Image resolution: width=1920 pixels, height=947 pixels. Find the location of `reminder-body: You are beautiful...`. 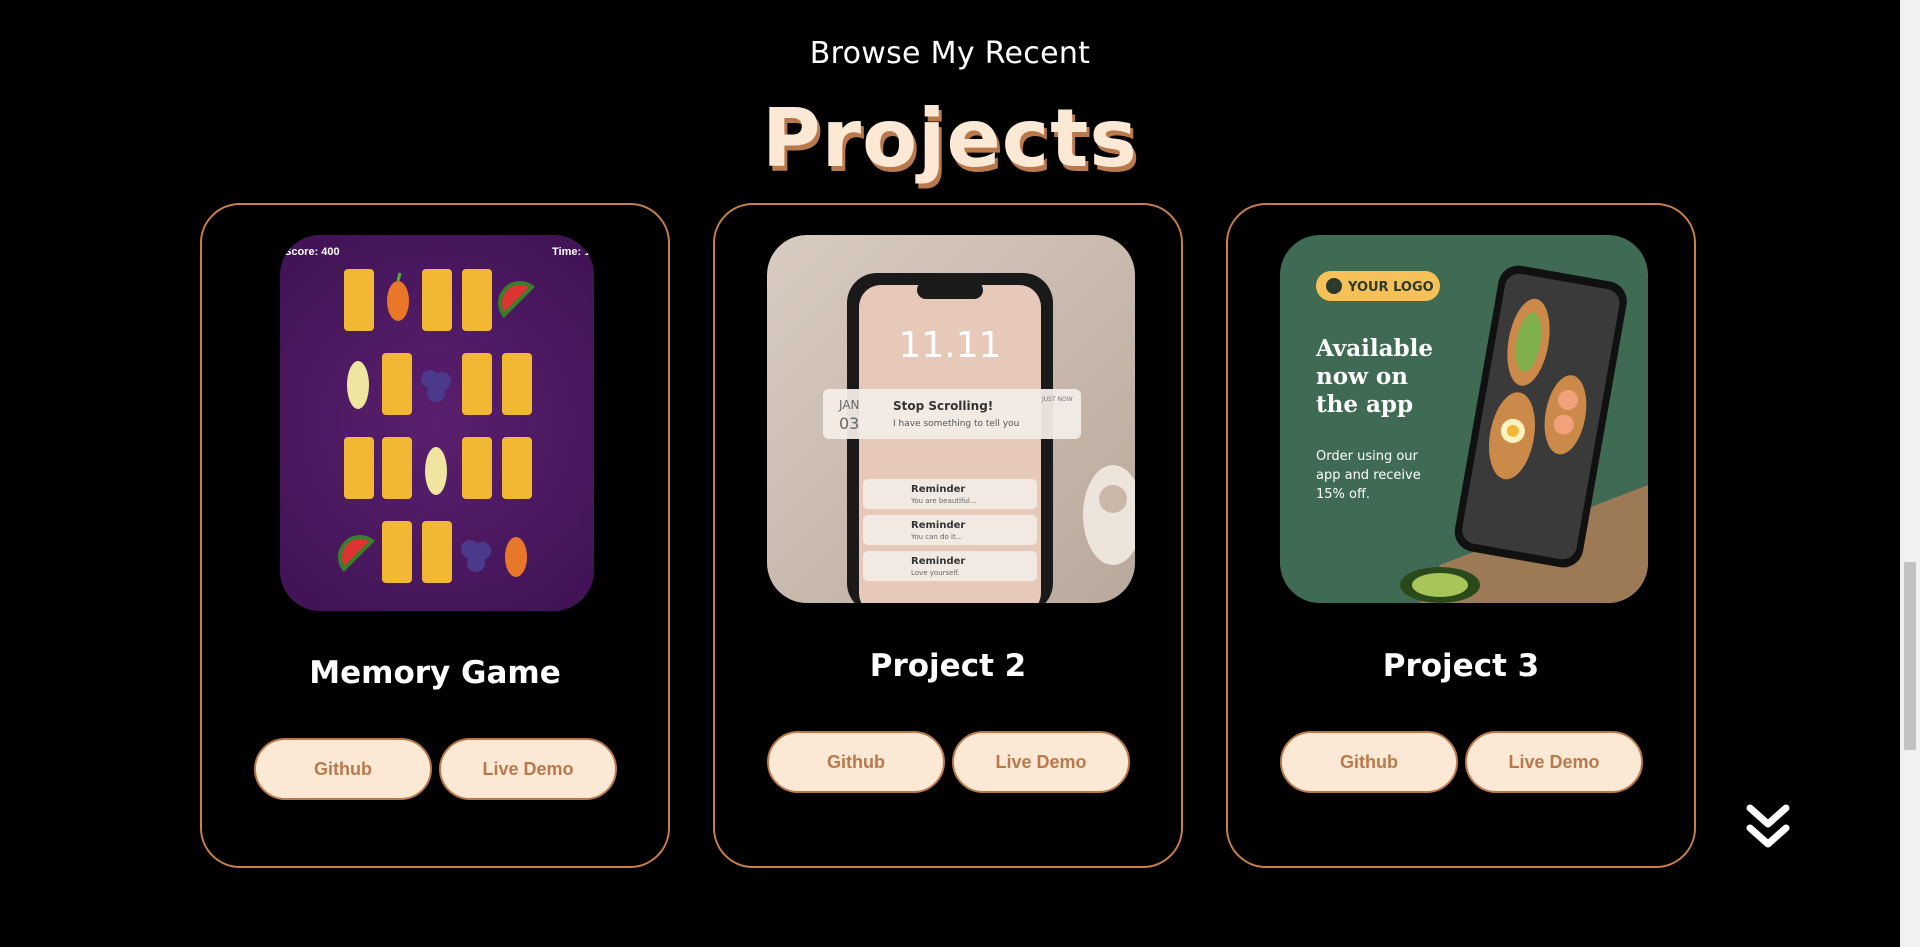

reminder-body: You are beautiful... is located at coordinates (943, 501).